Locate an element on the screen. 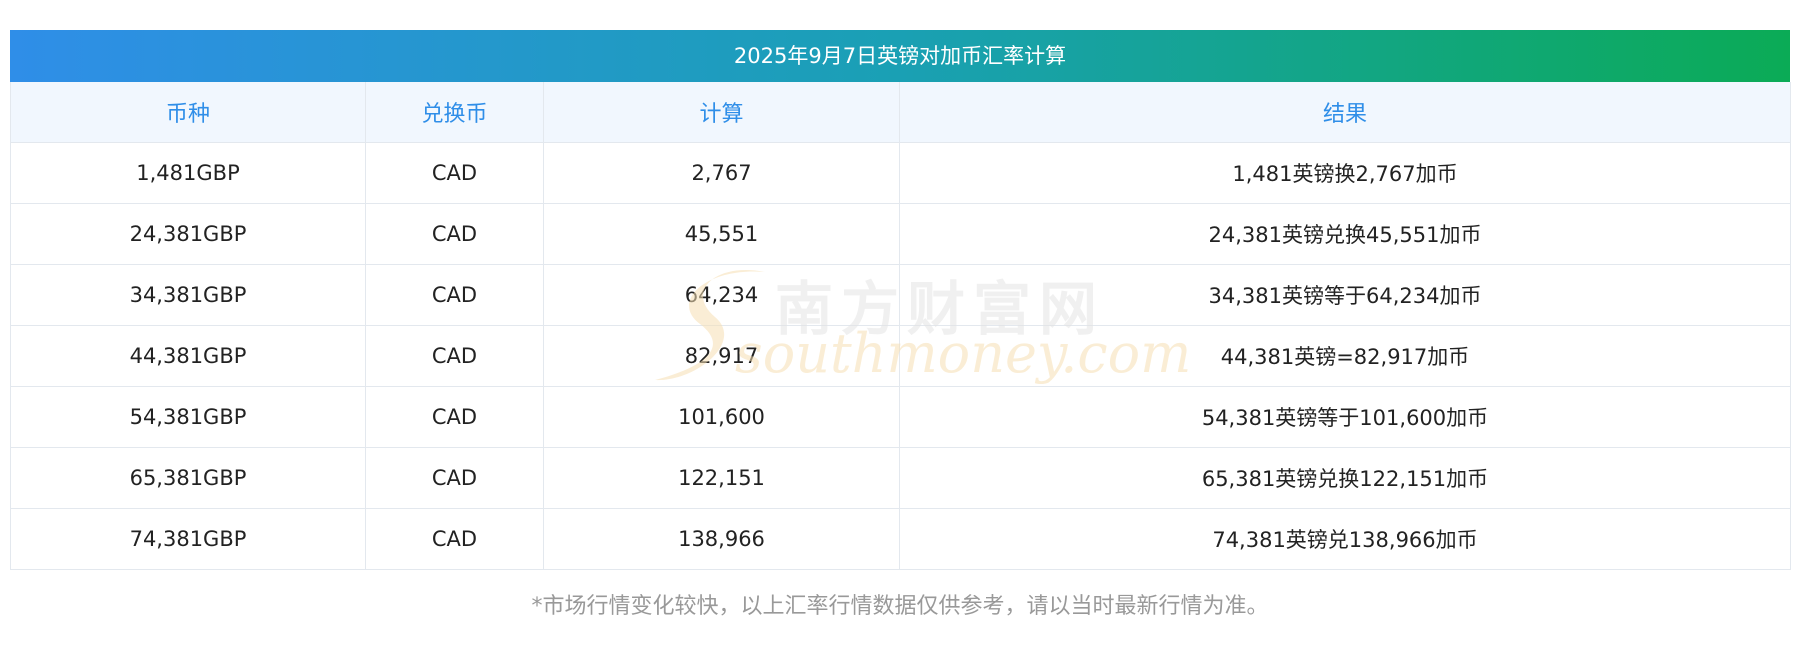 This screenshot has width=1800, height=650. cell-result: 1,481英镑换2,767加币 is located at coordinates (1345, 173).